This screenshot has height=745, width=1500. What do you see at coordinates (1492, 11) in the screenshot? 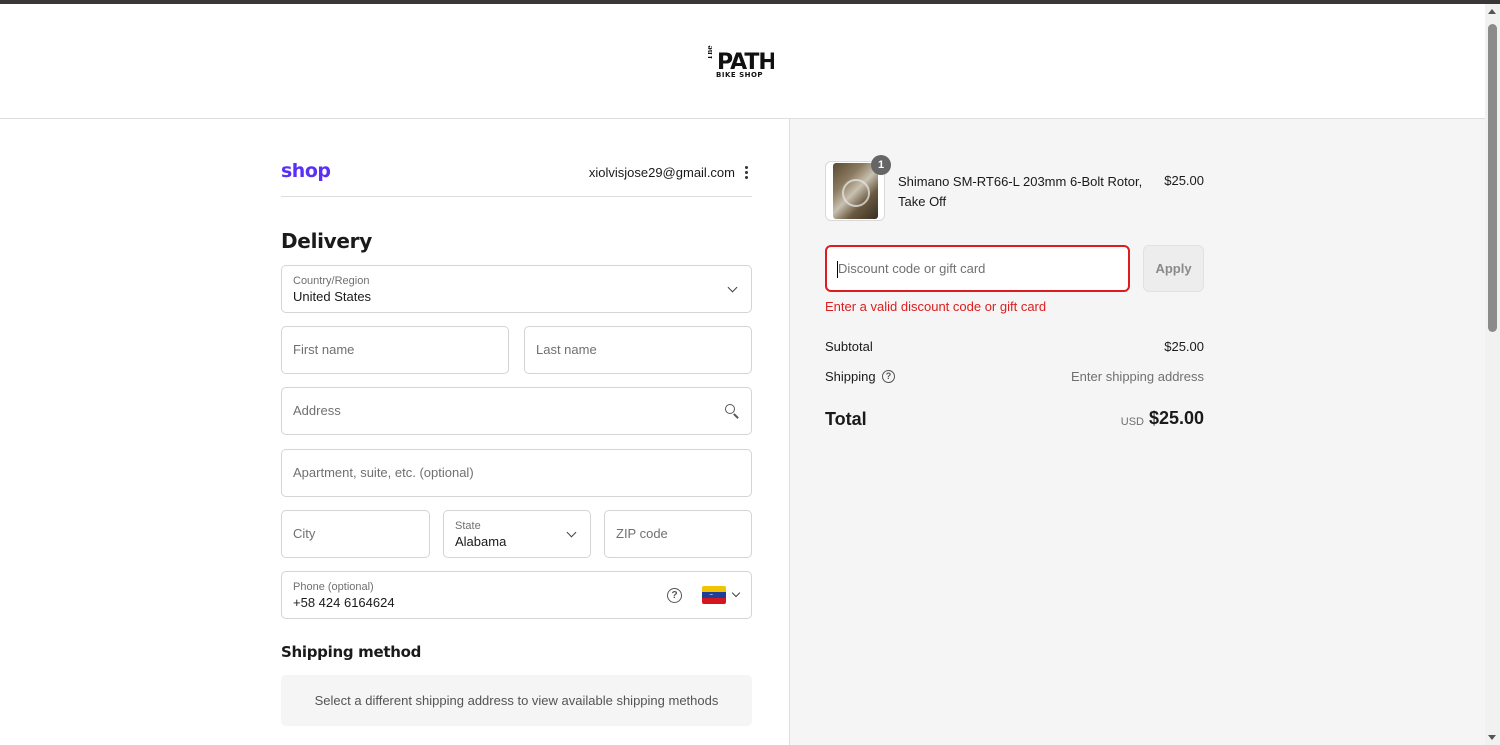
I see `scroll-up-arrow-icon` at bounding box center [1492, 11].